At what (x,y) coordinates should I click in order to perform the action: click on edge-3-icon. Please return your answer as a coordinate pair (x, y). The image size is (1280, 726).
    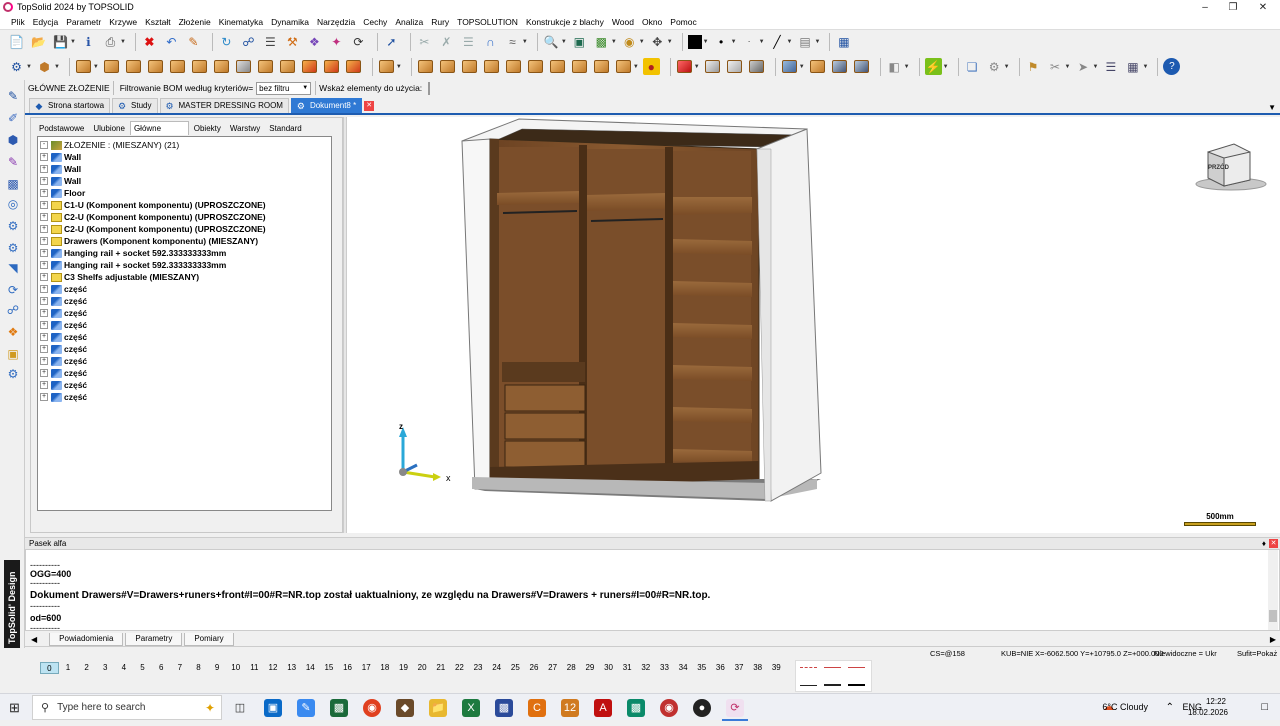
    Looking at the image, I should click on (469, 66).